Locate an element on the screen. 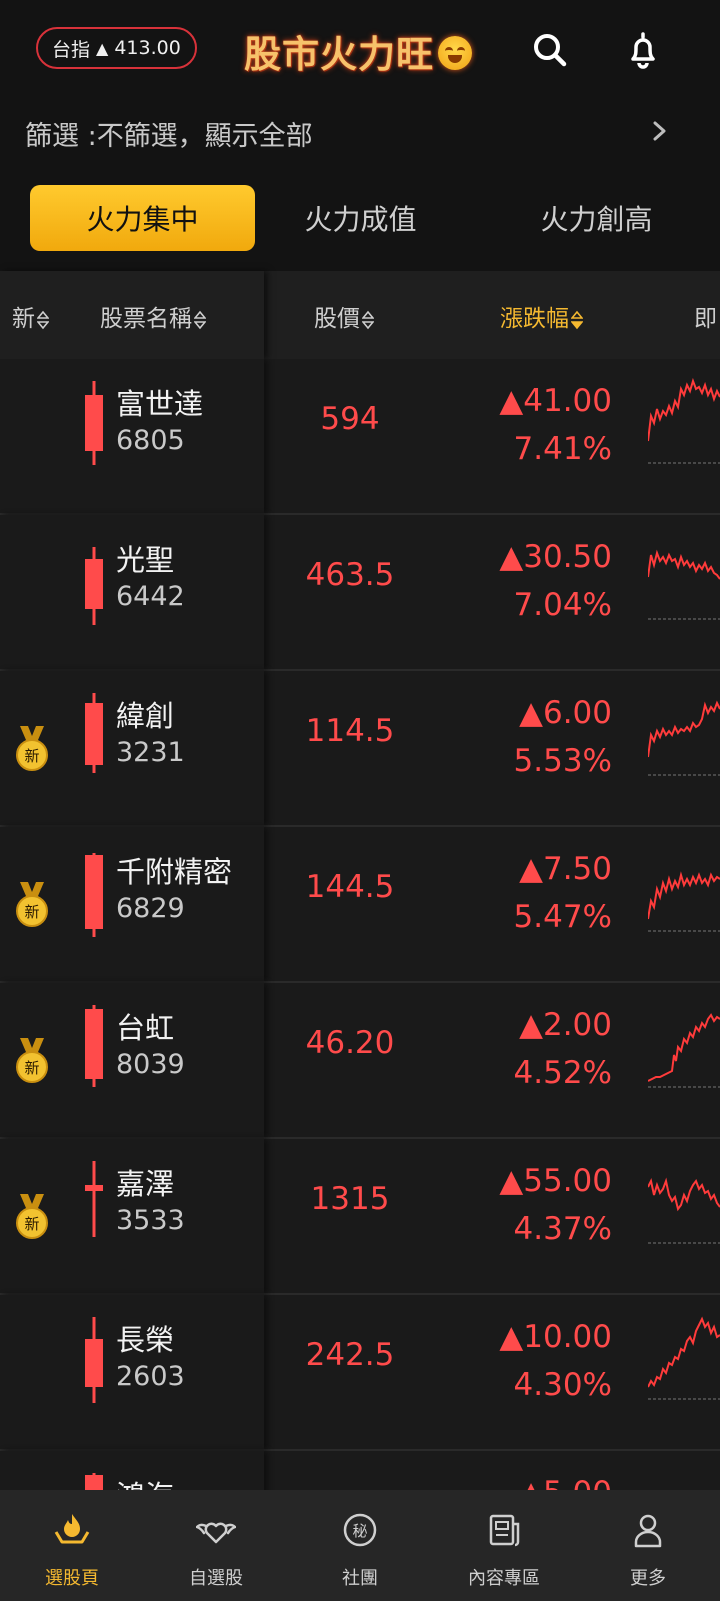 Image resolution: width=720 pixels, height=1601 pixels. tab-fire-high: 火力創高 is located at coordinates (596, 218).